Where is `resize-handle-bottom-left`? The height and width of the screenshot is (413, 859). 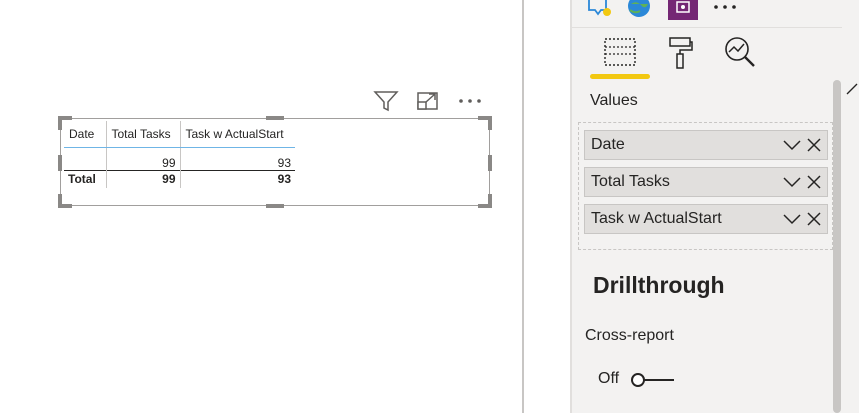 resize-handle-bottom-left is located at coordinates (65, 201).